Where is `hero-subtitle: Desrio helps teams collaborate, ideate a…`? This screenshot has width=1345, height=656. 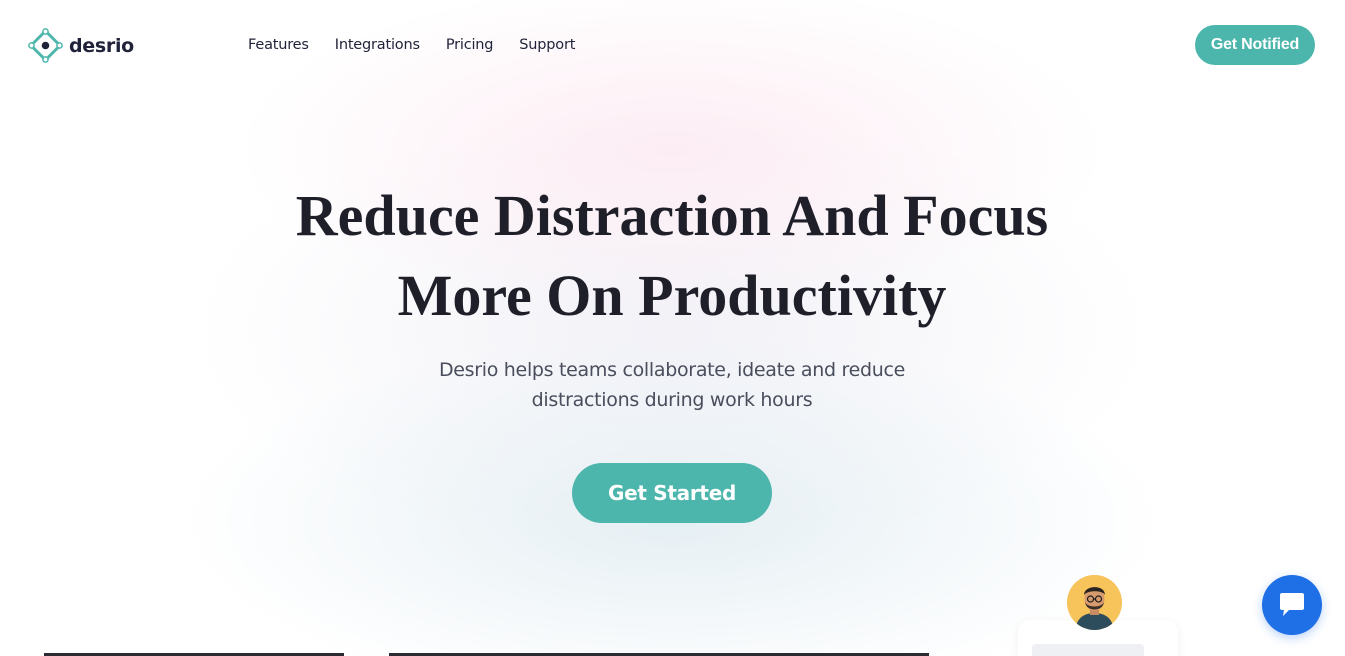
hero-subtitle: Desrio helps teams collaborate, ideate a… is located at coordinates (672, 385).